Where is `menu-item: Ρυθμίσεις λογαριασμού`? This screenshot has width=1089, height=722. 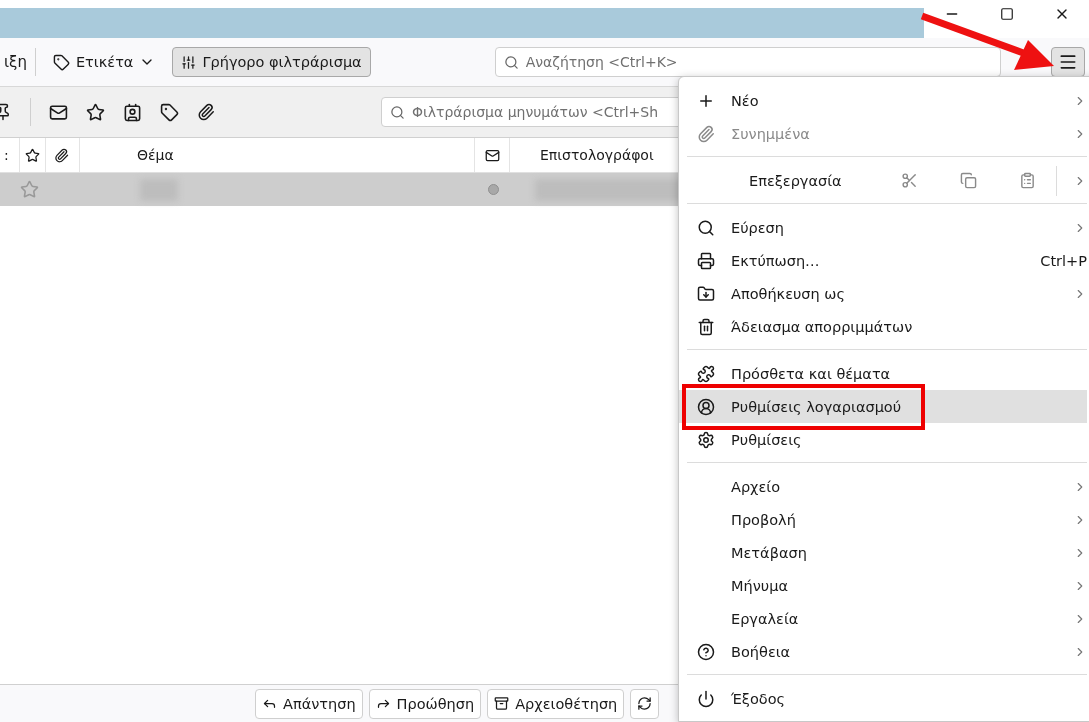
menu-item: Ρυθμίσεις λογαριασμού is located at coordinates (883, 406).